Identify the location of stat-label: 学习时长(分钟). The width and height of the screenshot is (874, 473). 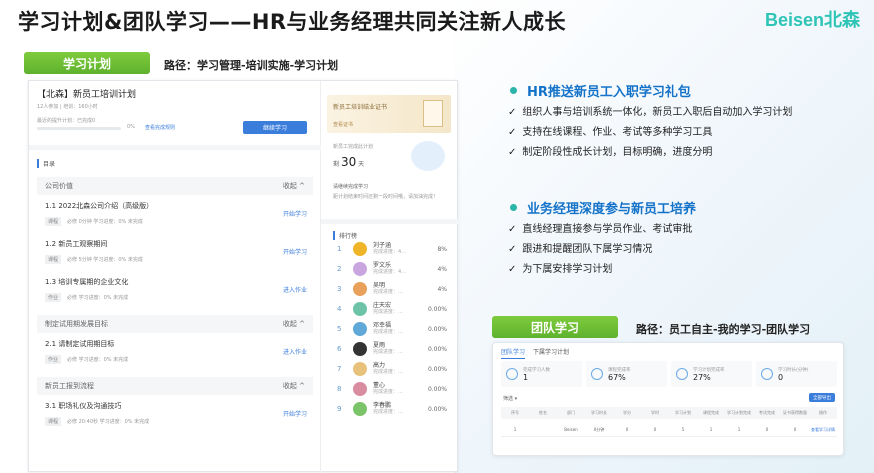
(793, 370).